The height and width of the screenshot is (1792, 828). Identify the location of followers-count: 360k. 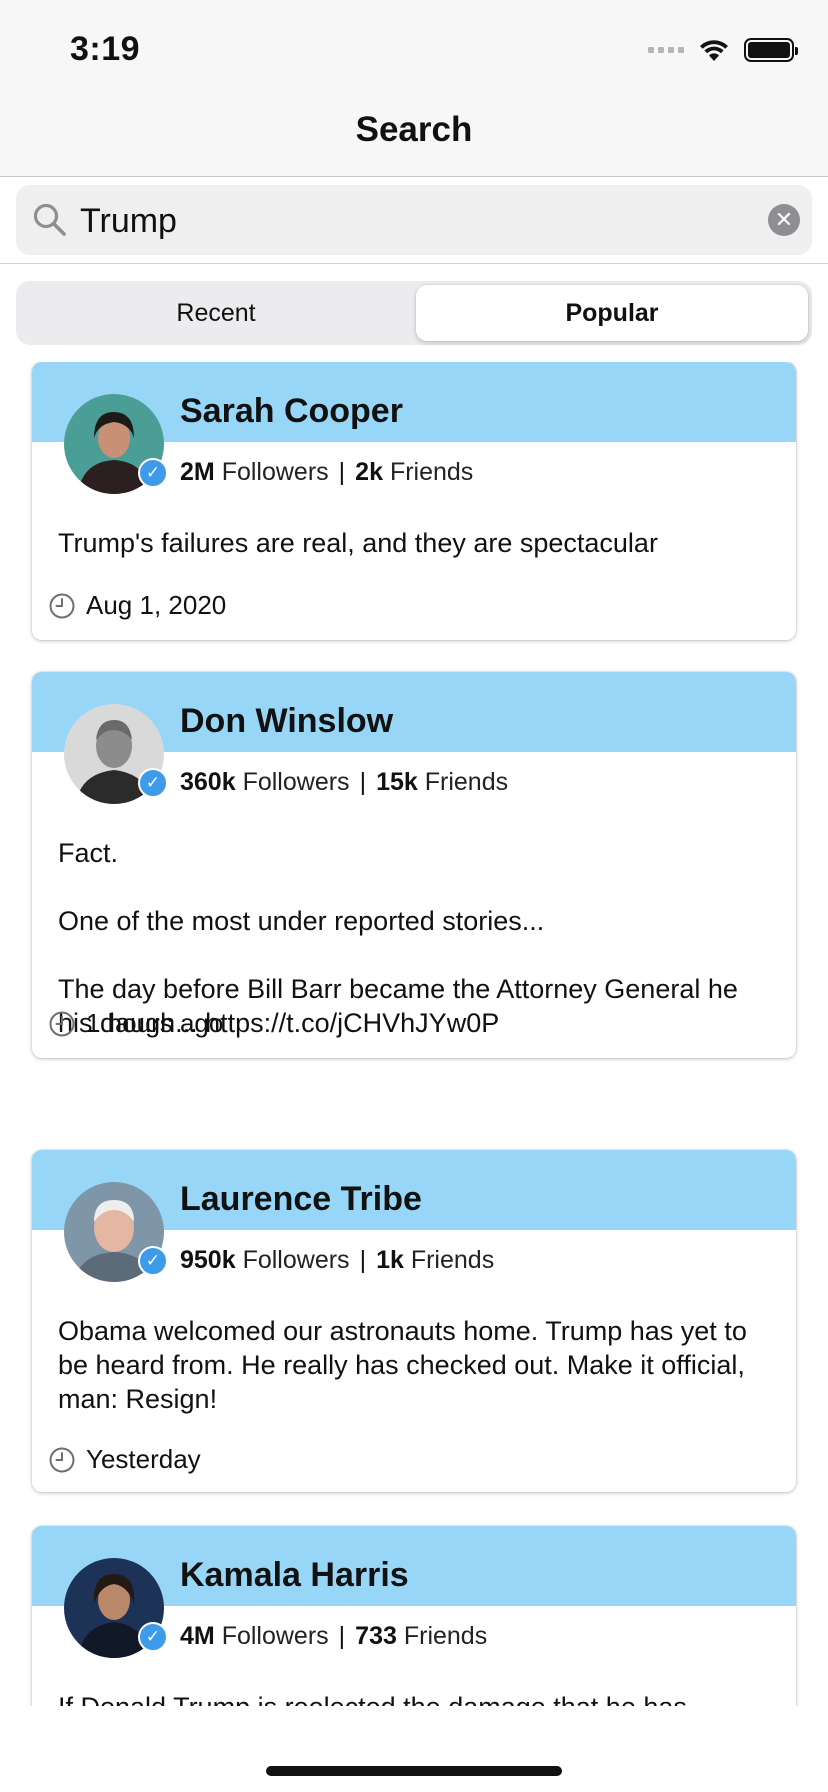
(208, 782).